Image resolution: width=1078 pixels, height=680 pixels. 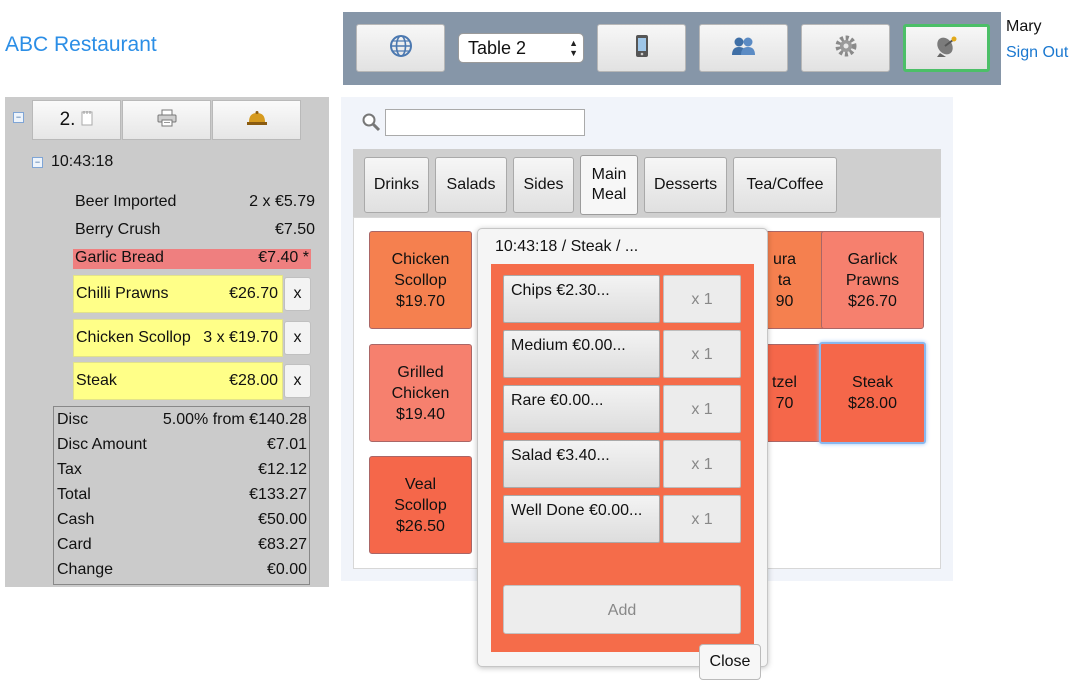 I want to click on order-item: Beer Imported 2 x €5.79, so click(x=195, y=203).